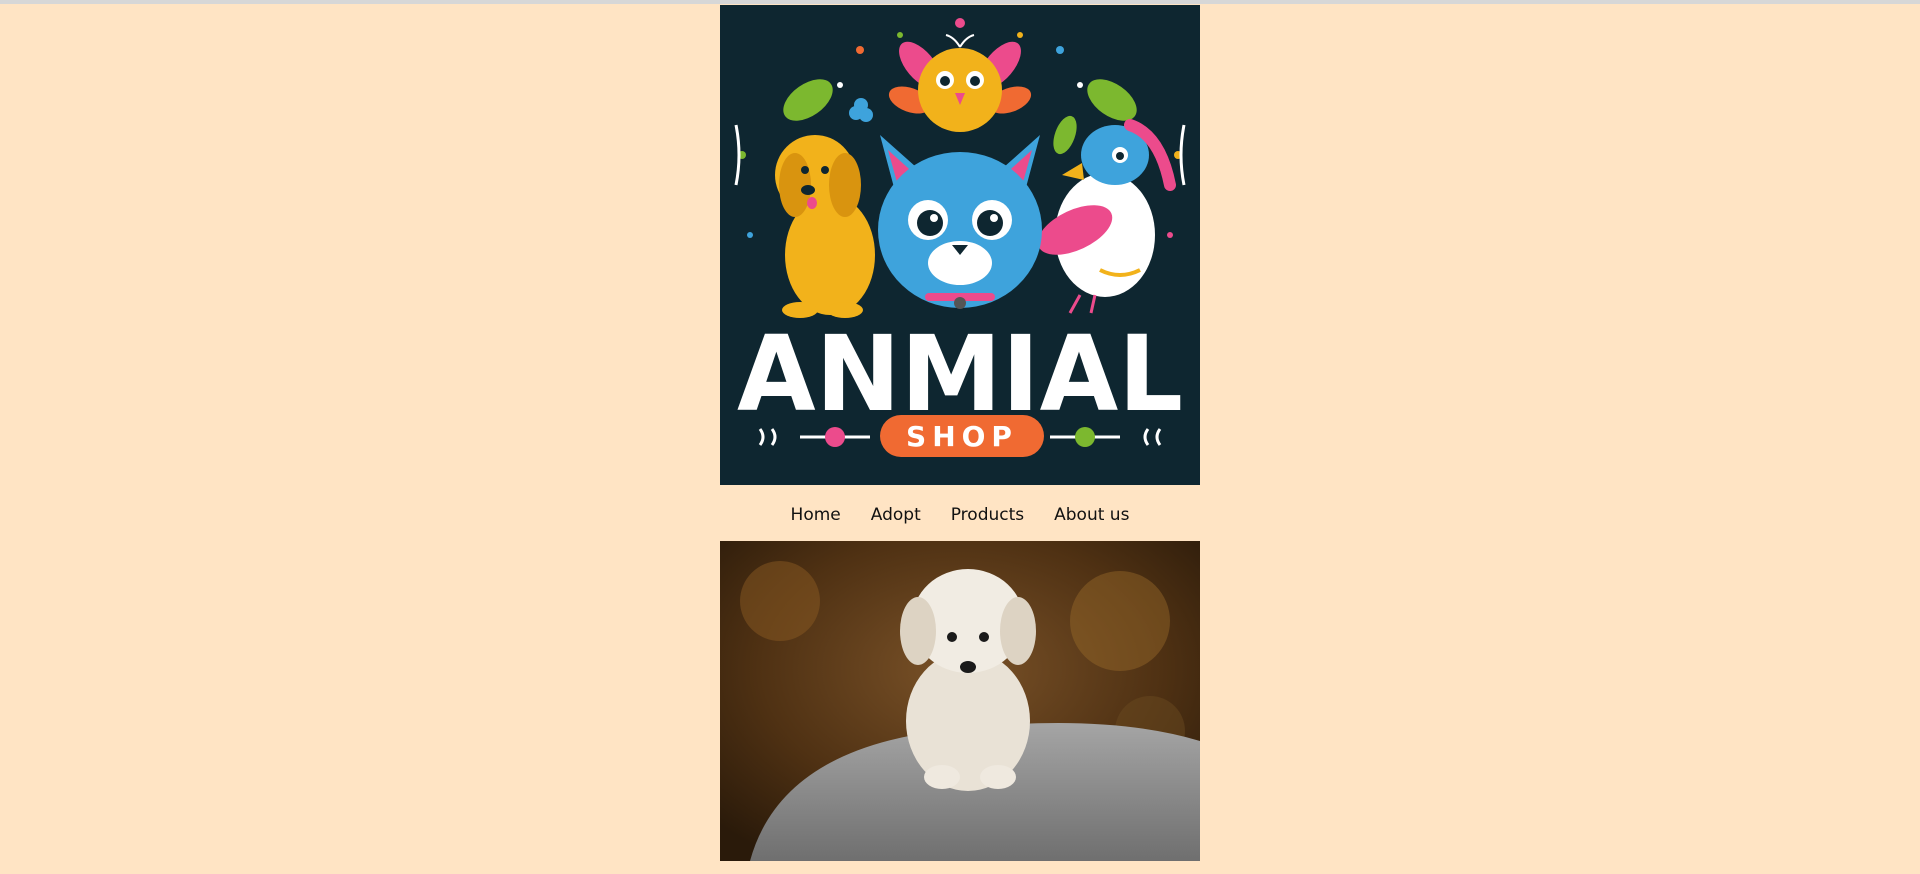  What do you see at coordinates (960, 2) in the screenshot?
I see `browser-top-border` at bounding box center [960, 2].